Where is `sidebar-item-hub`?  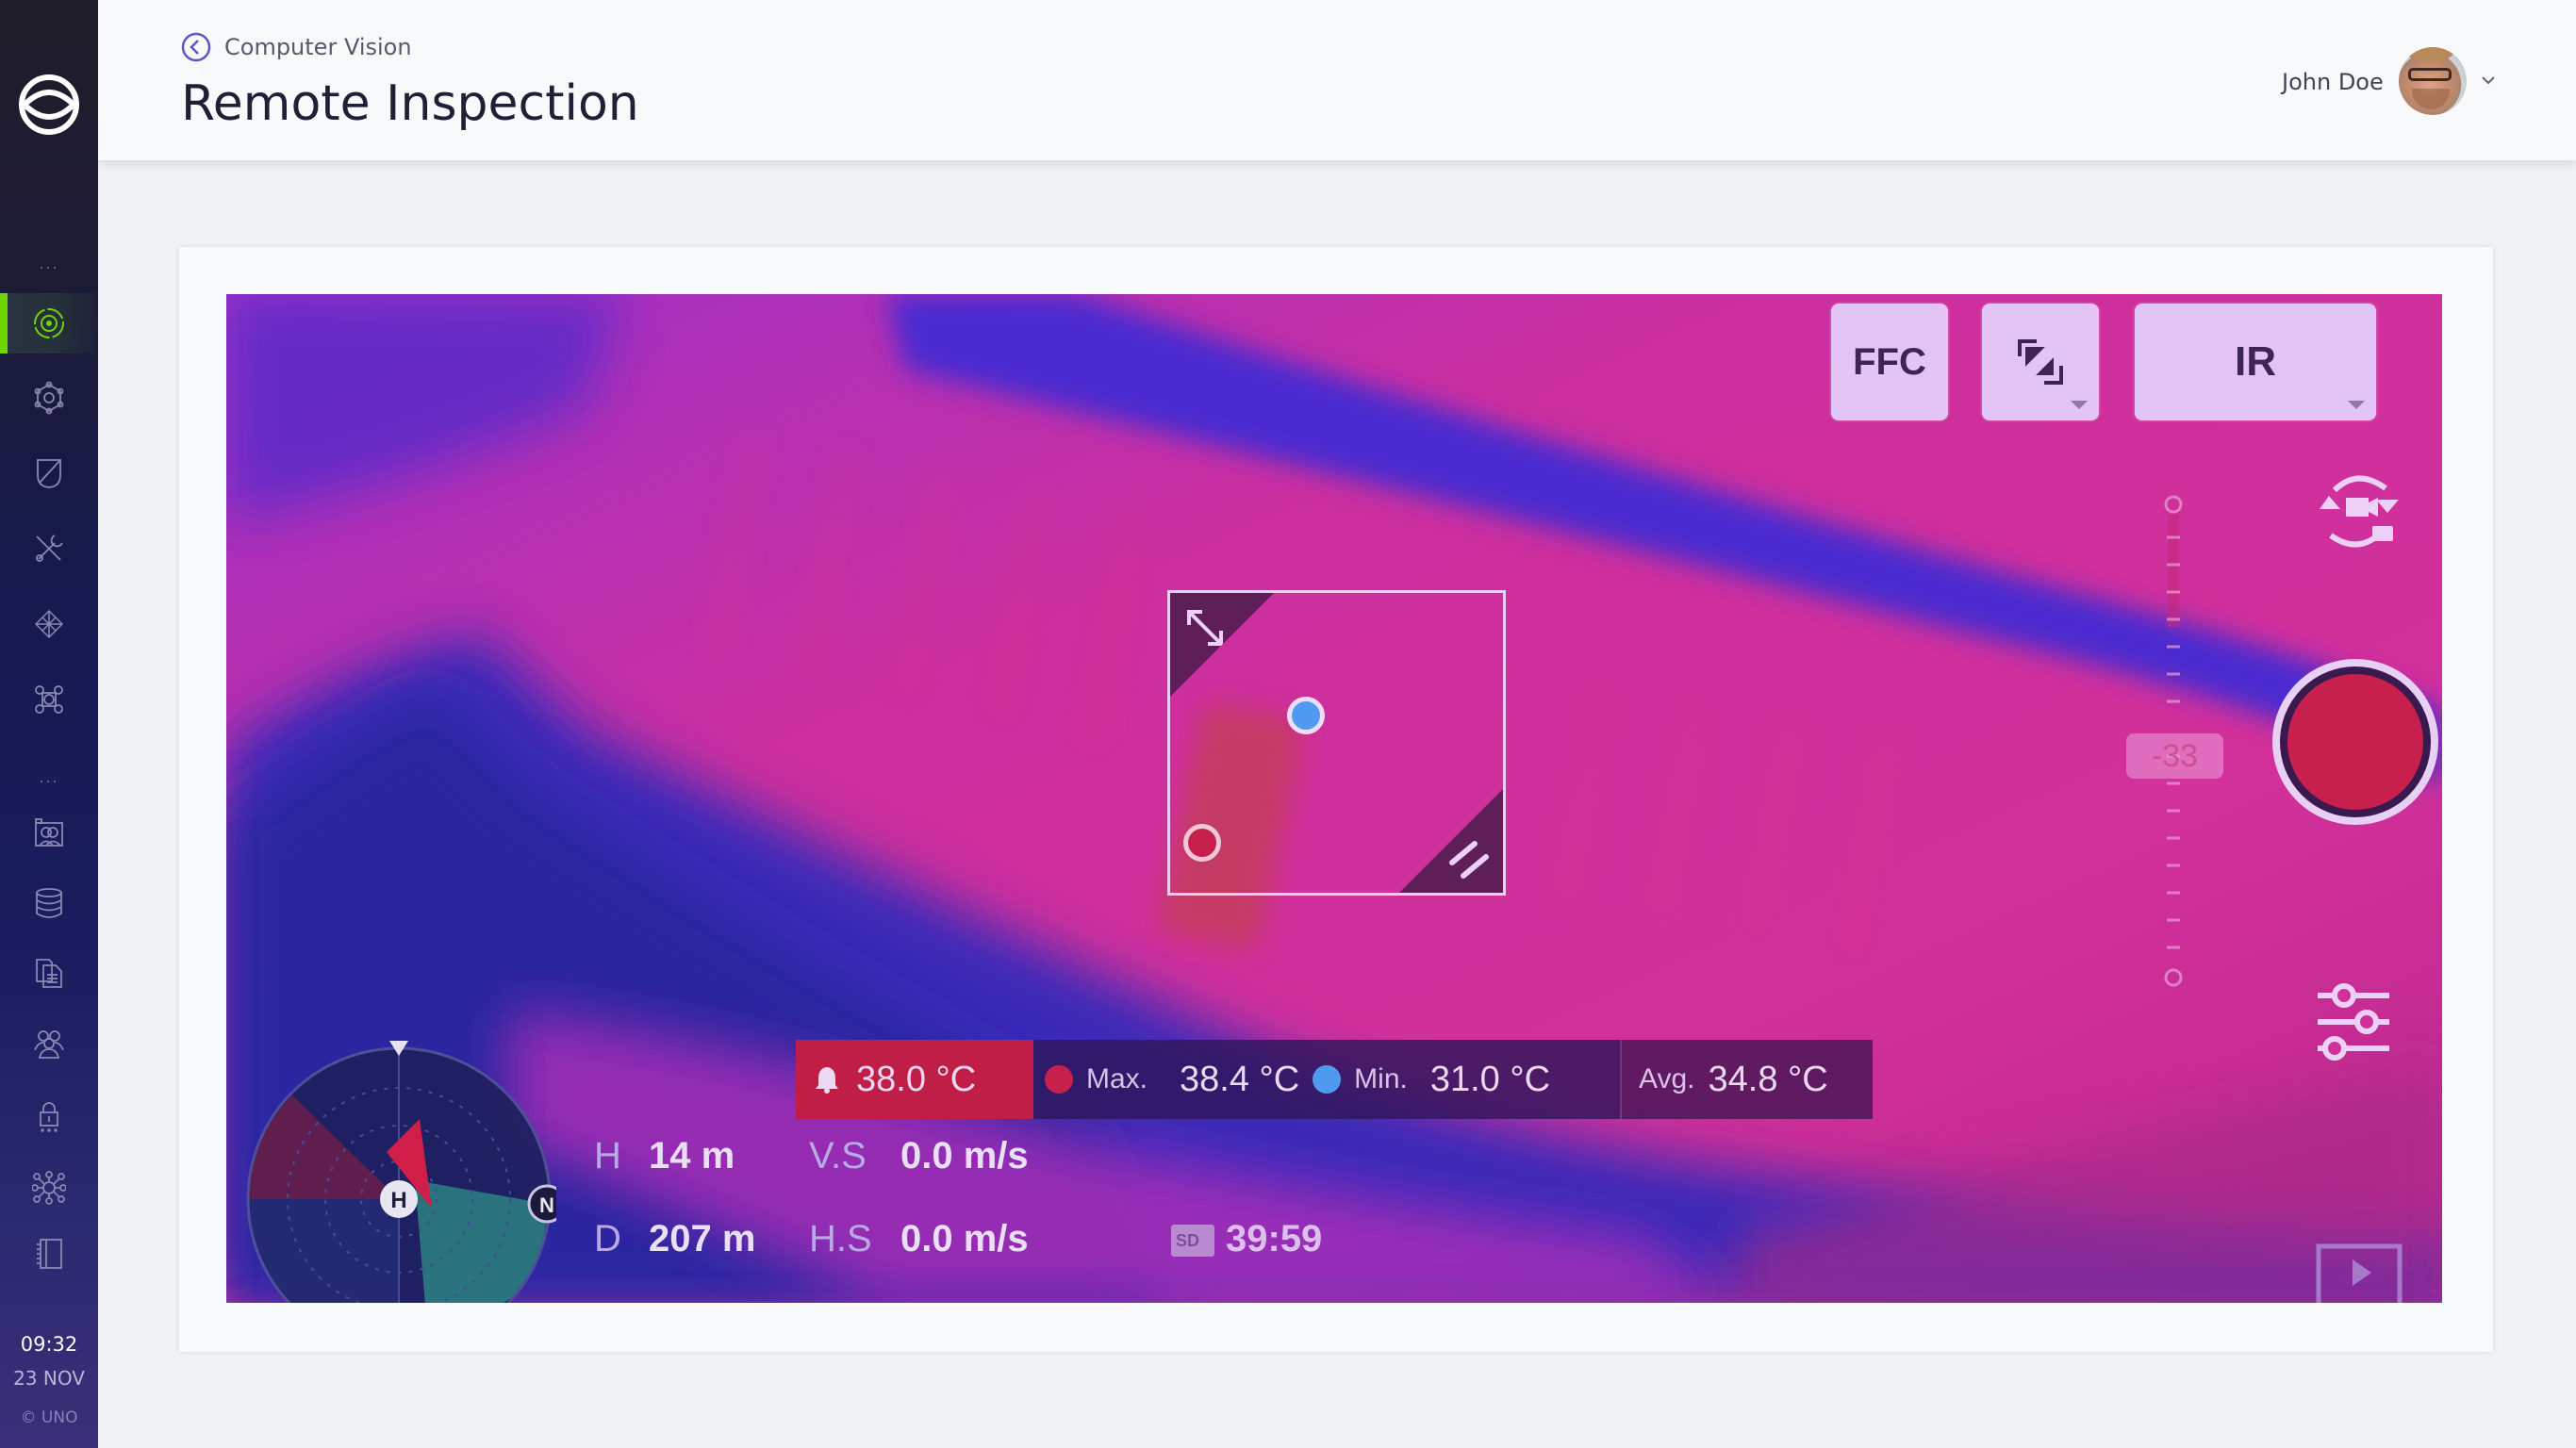 sidebar-item-hub is located at coordinates (49, 1188).